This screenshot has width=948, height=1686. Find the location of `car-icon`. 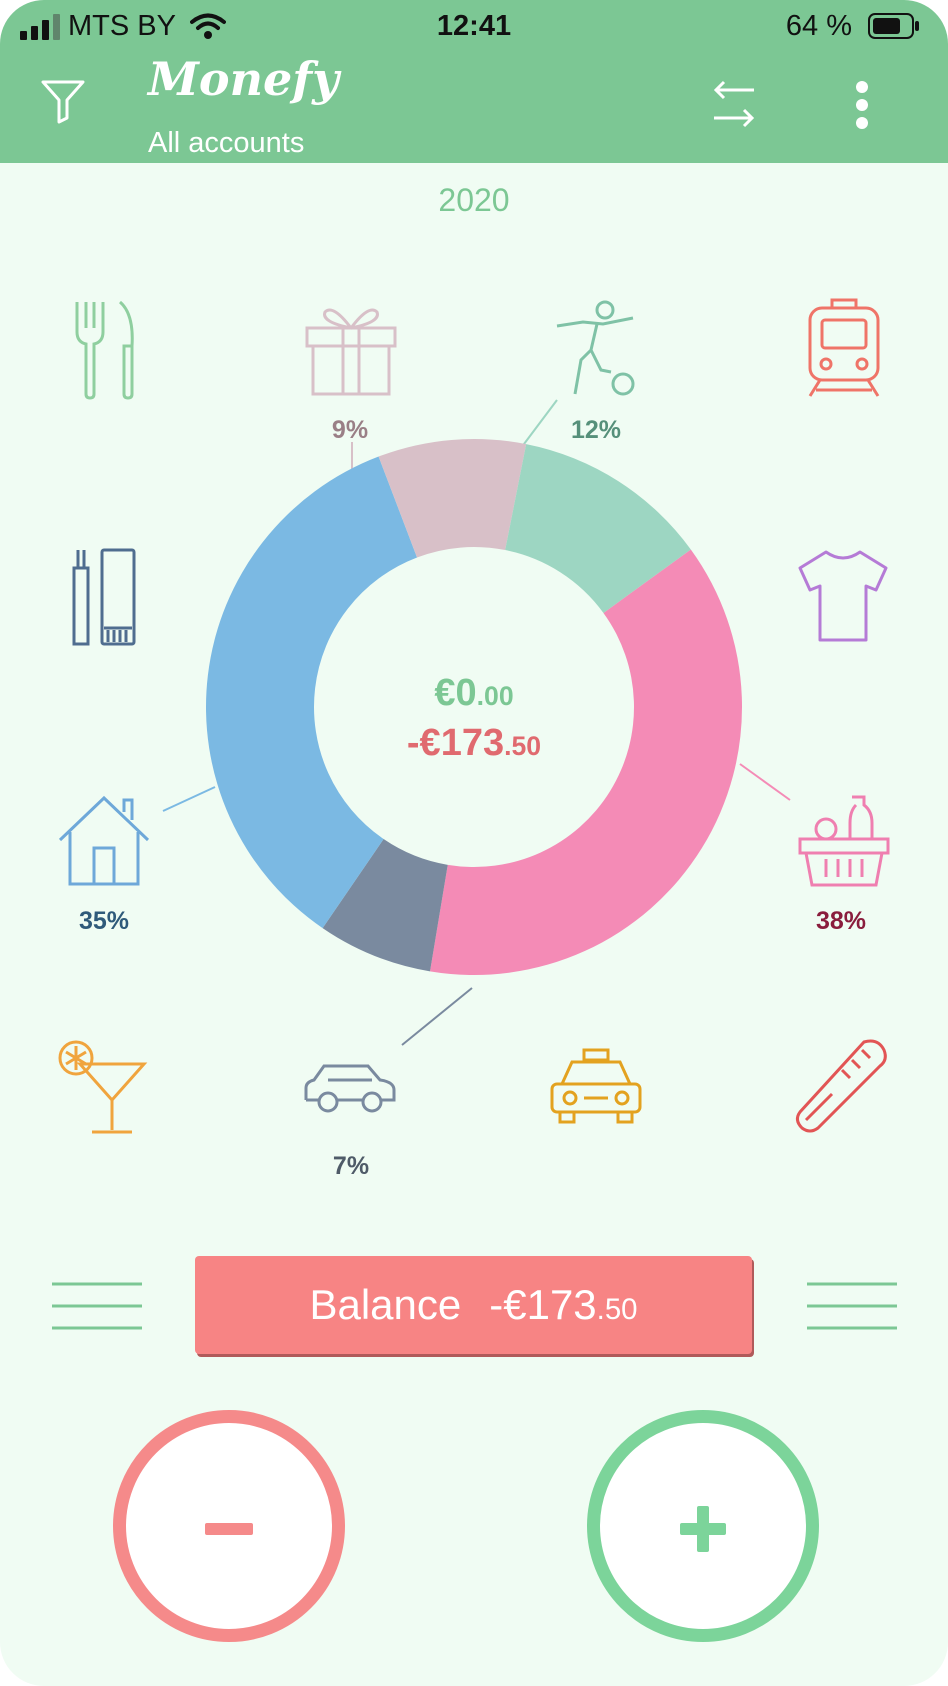

car-icon is located at coordinates (350, 1088).